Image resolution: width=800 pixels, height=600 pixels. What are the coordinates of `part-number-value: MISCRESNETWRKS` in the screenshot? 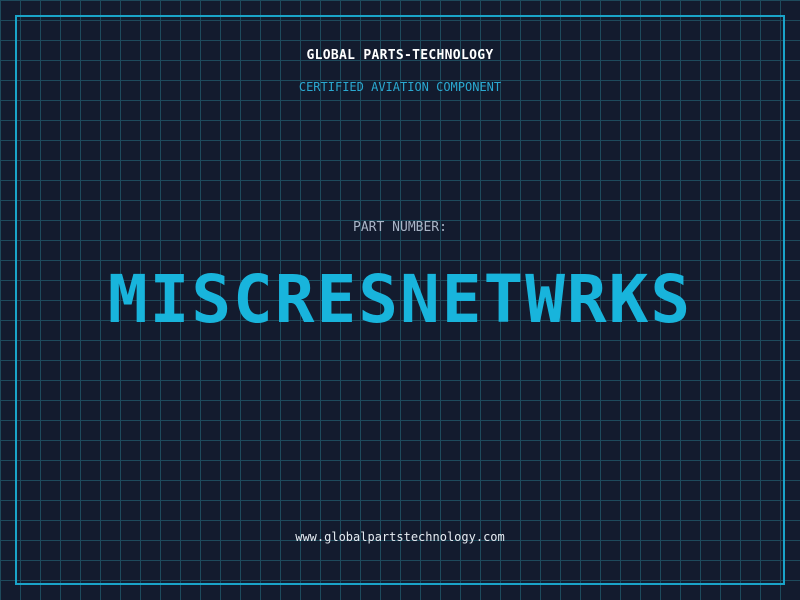 It's located at (400, 299).